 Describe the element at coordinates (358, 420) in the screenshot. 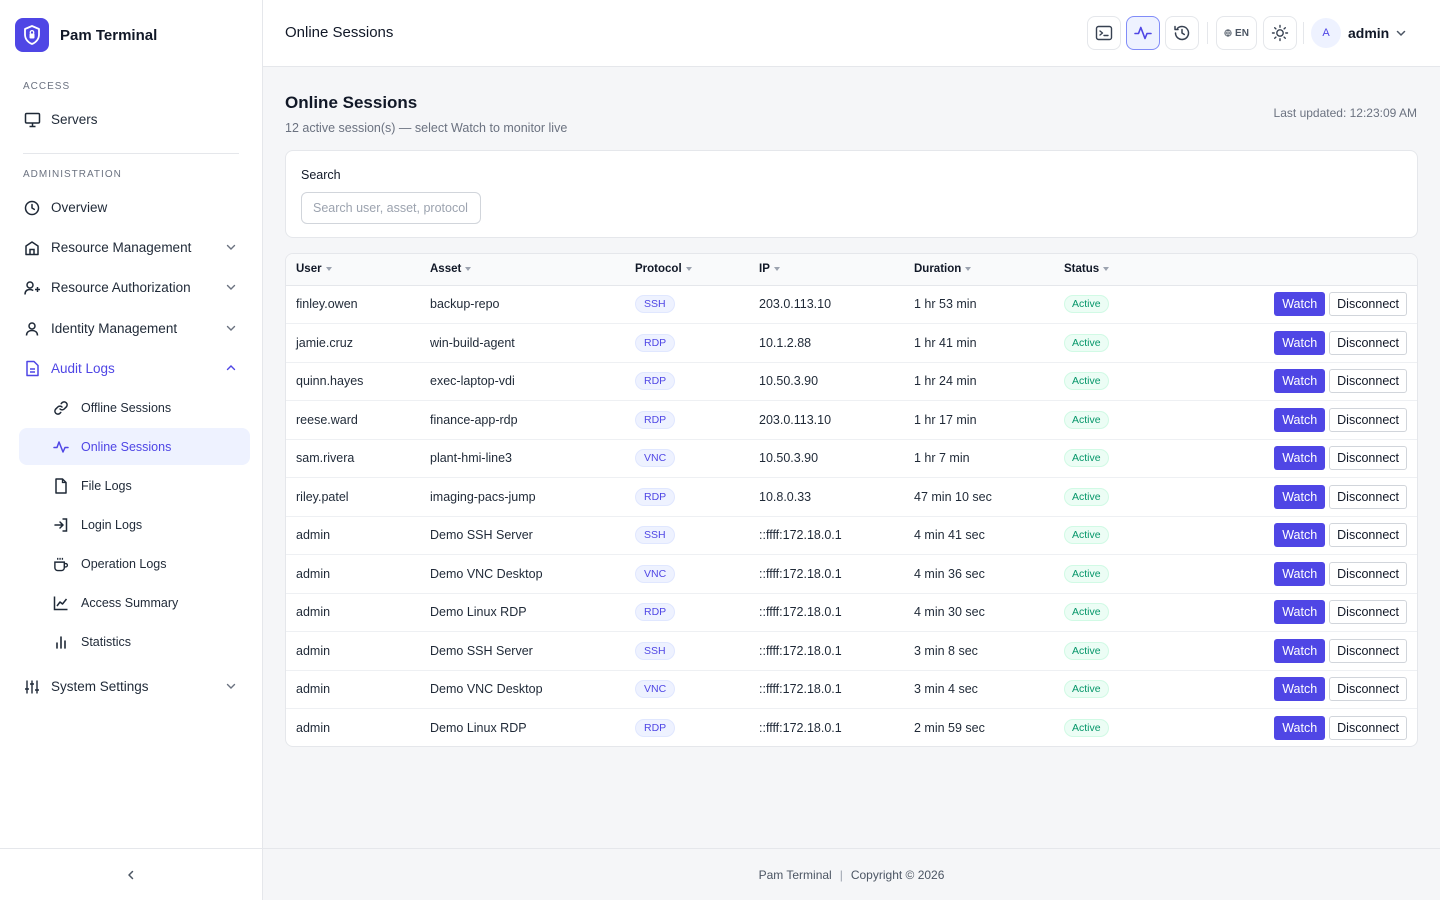

I see `cell-user: reese.ward` at that location.